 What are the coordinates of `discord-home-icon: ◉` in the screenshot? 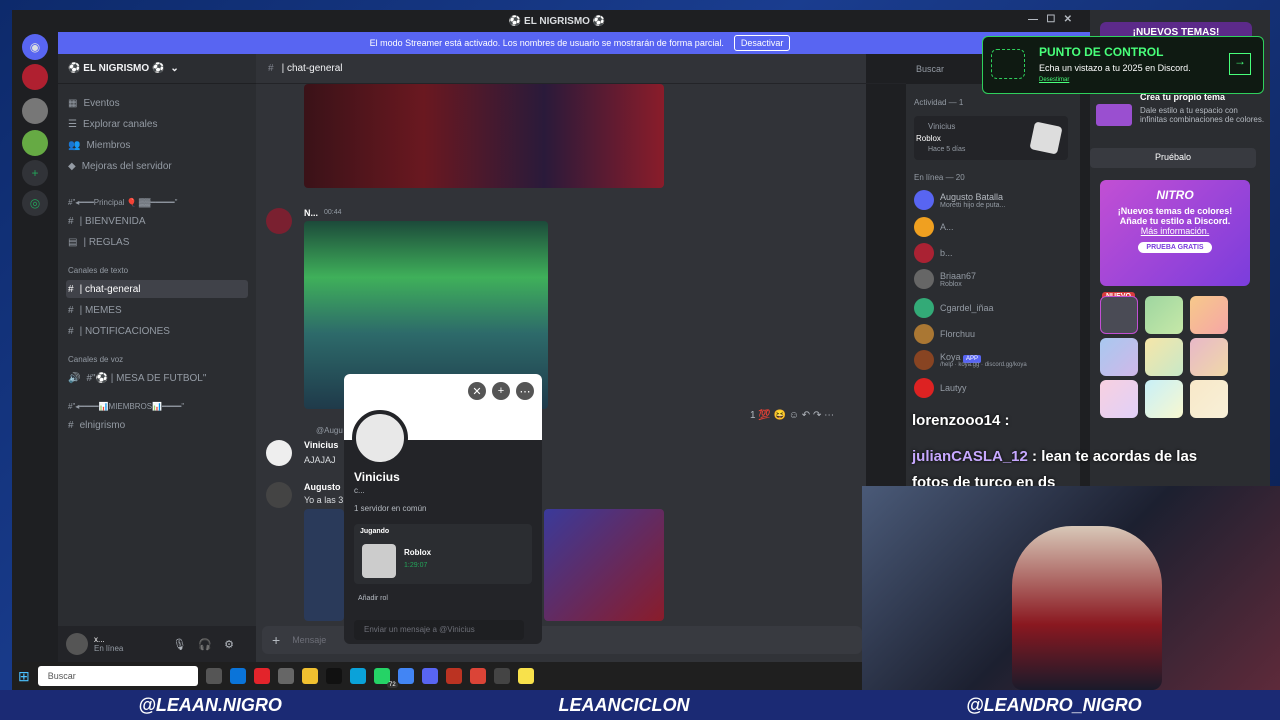 It's located at (35, 47).